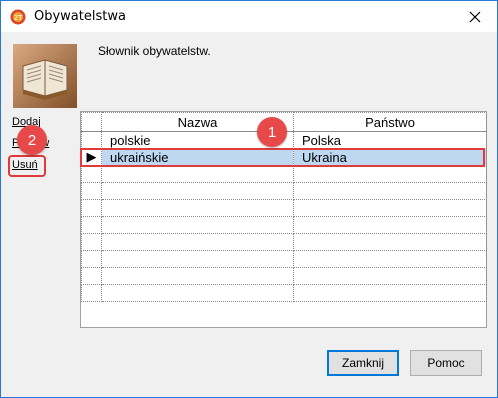 The image size is (498, 398). Describe the element at coordinates (91, 140) in the screenshot. I see `row-selector` at that location.